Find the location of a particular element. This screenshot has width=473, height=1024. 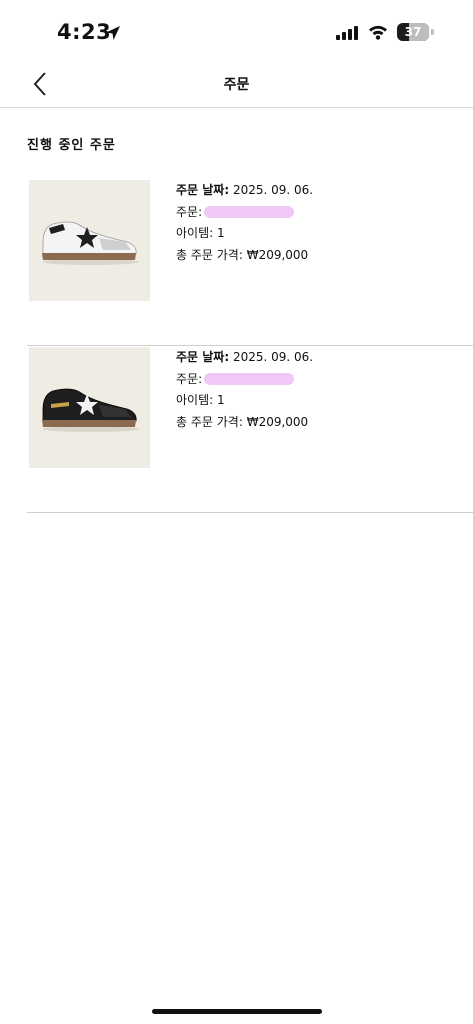

battery-percent: 37 is located at coordinates (413, 32).